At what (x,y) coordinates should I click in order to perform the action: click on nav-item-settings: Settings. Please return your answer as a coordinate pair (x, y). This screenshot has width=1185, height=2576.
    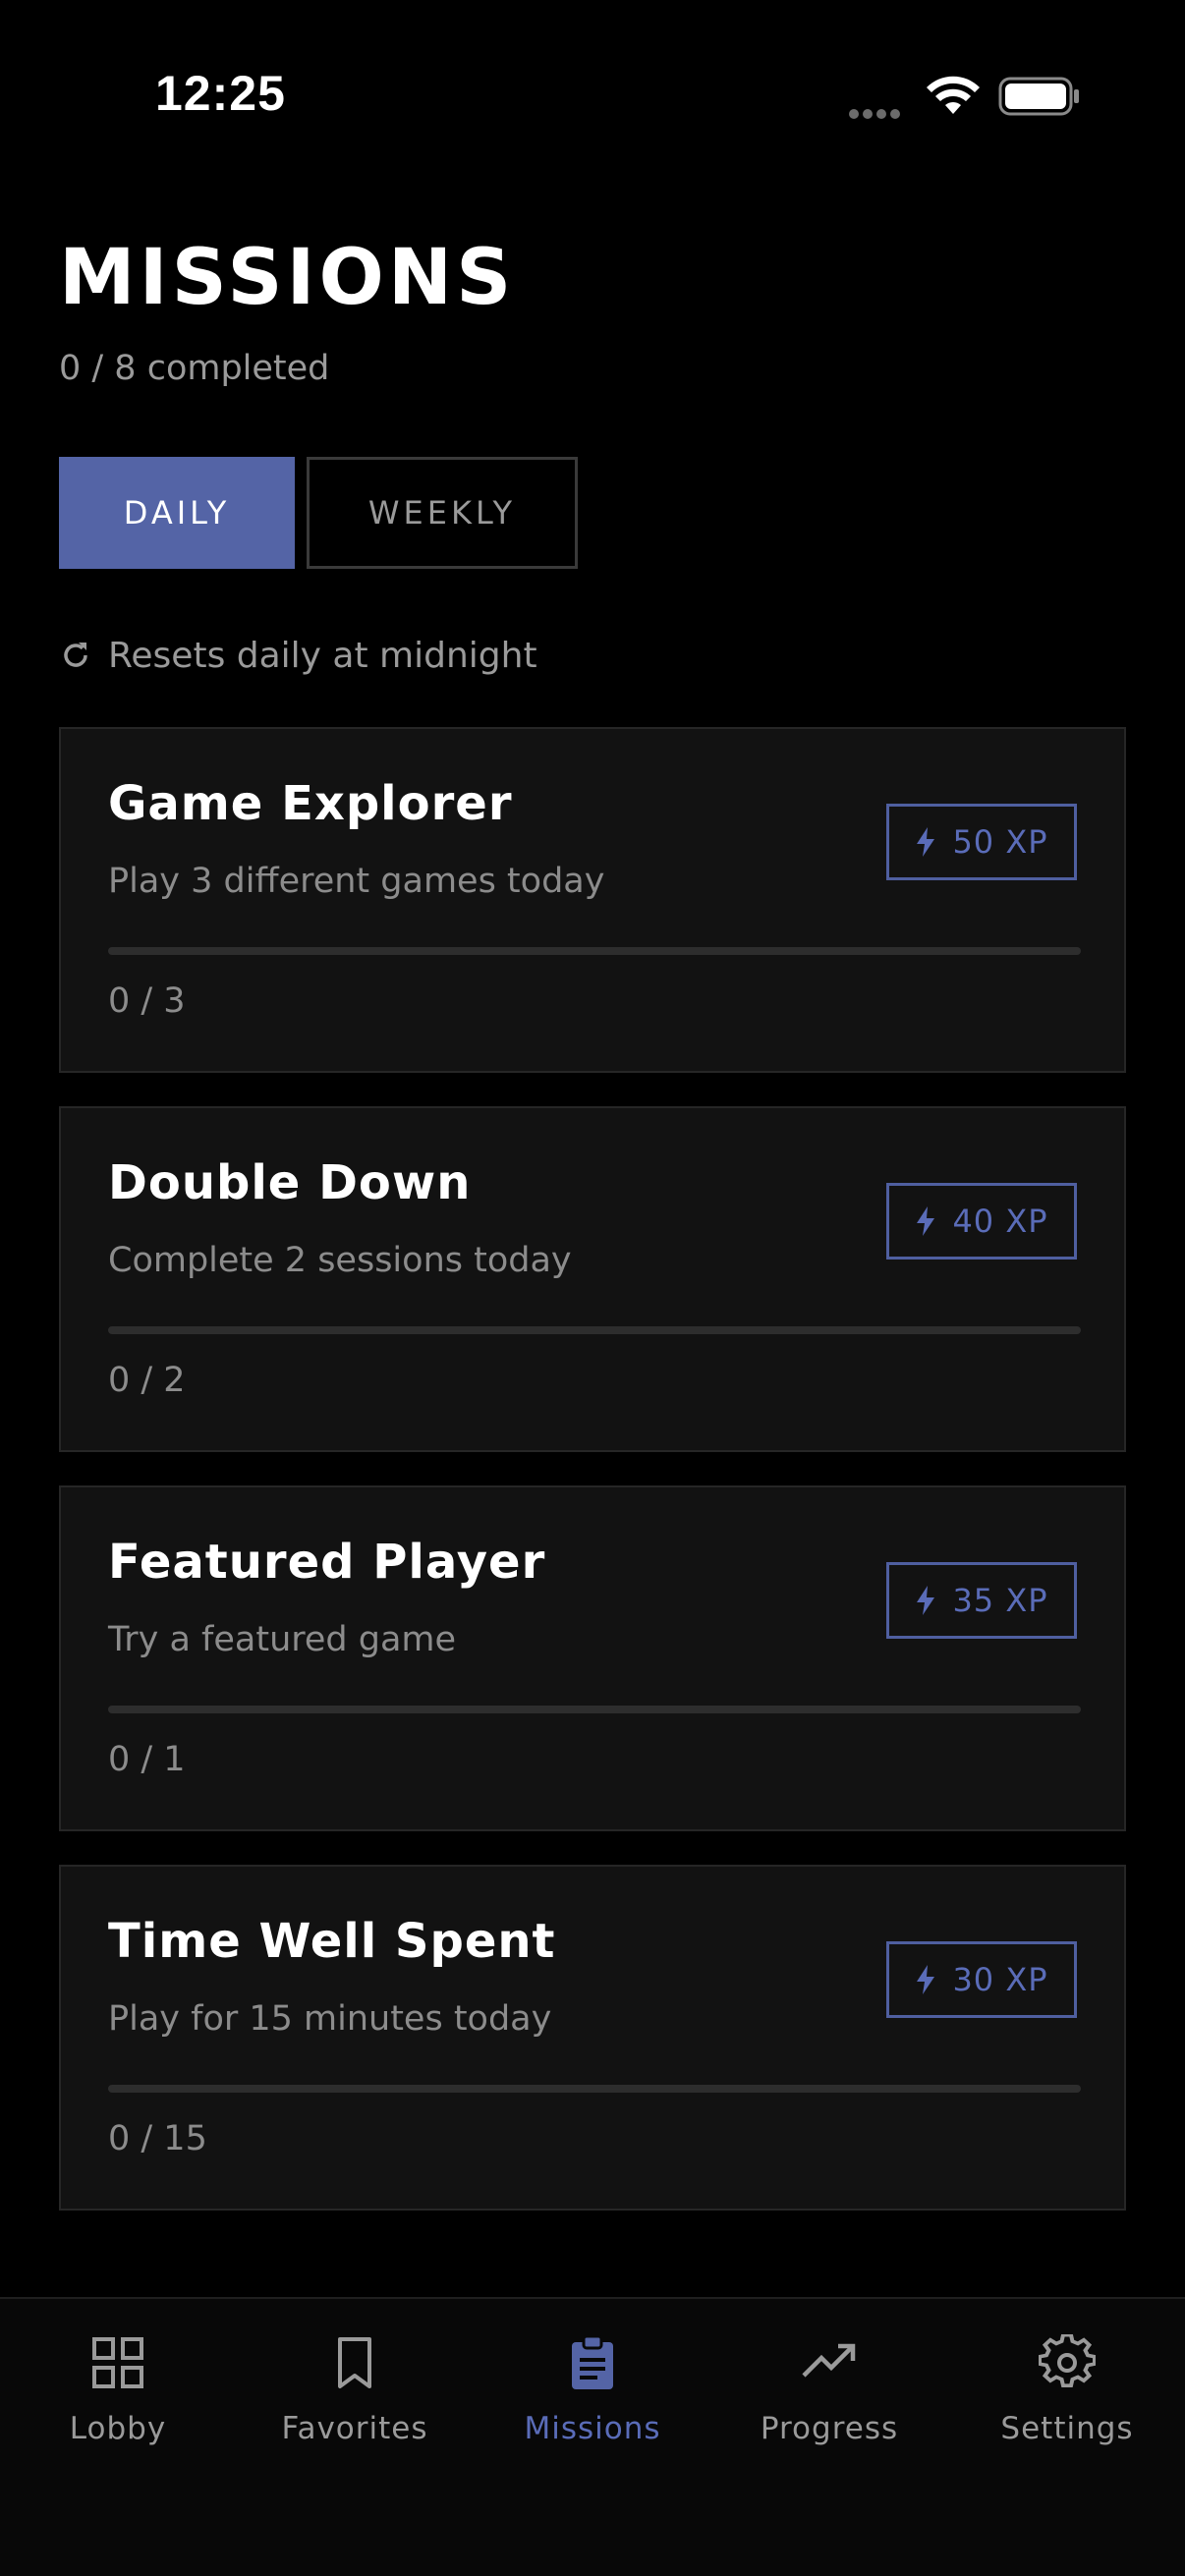
    Looking at the image, I should click on (1067, 2403).